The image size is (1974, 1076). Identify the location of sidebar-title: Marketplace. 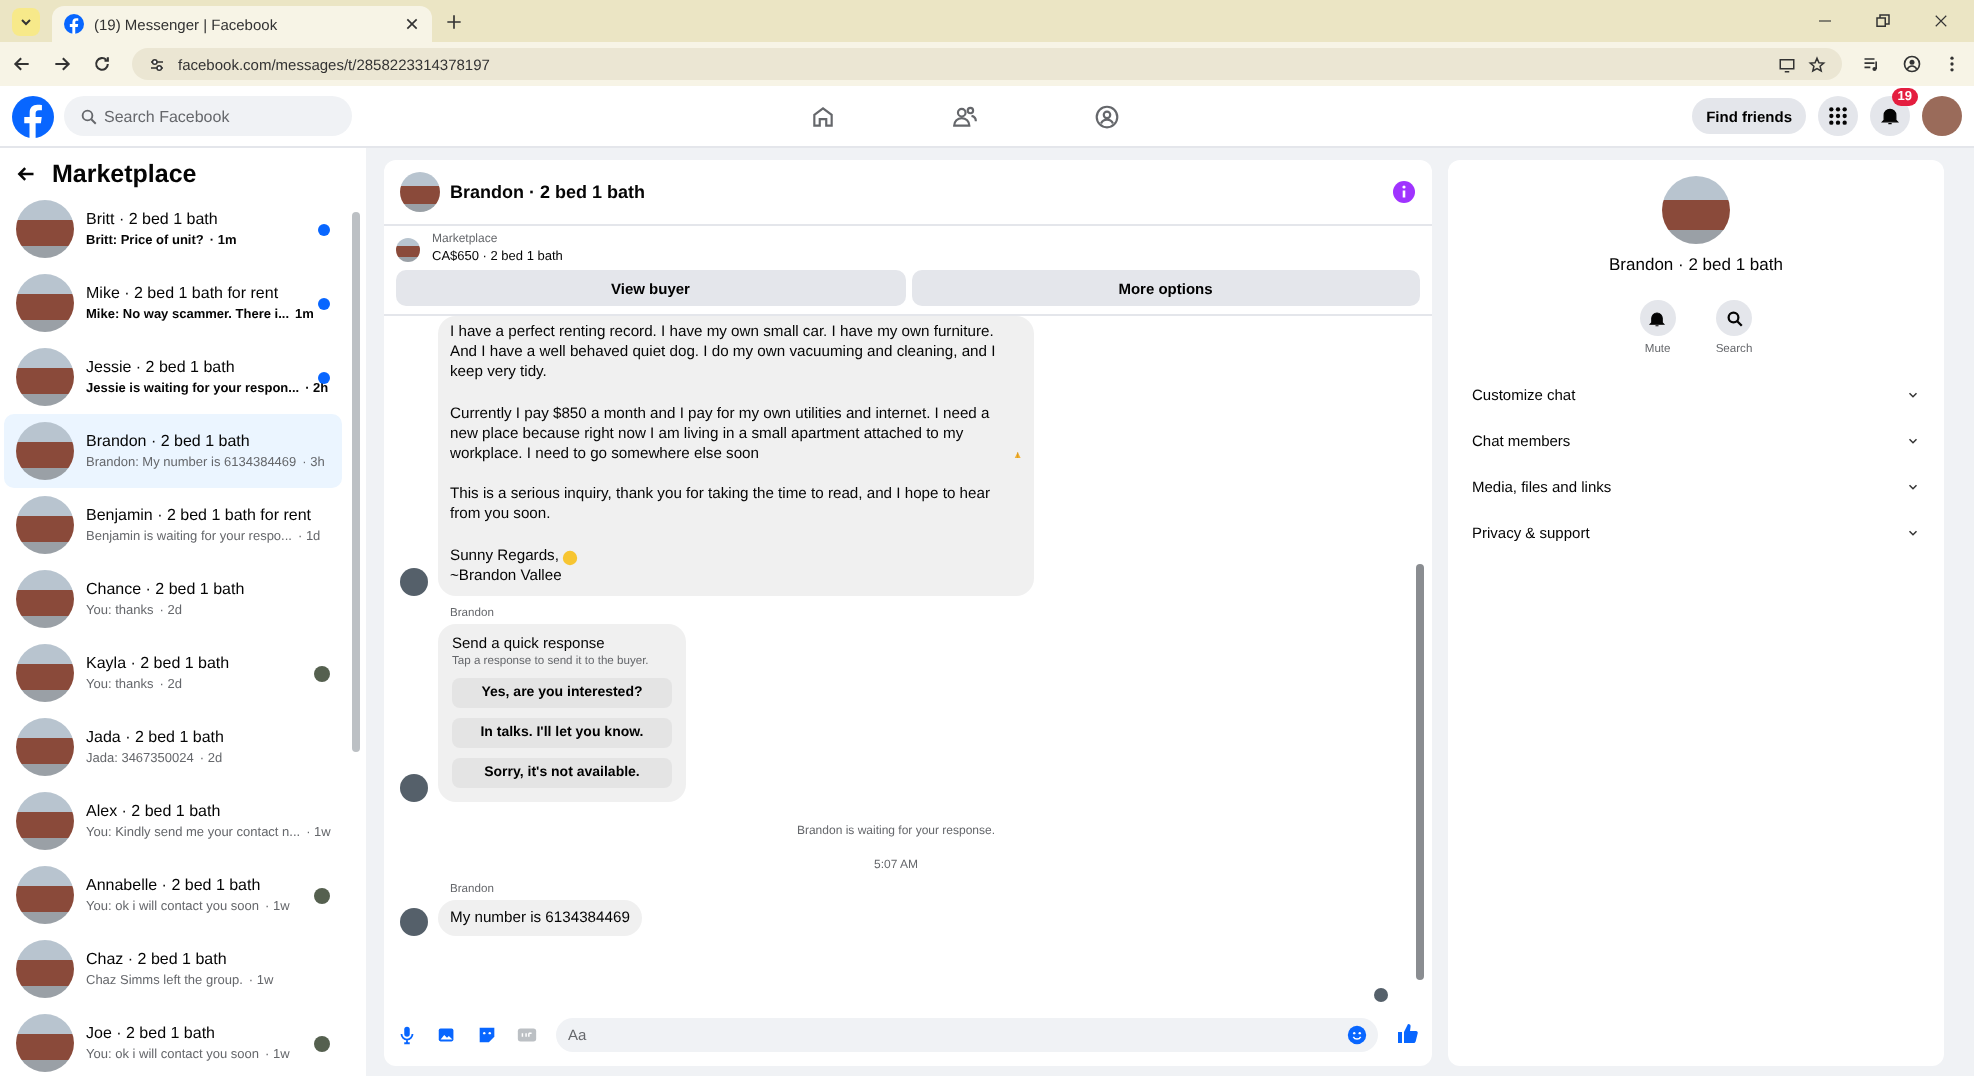
(124, 174).